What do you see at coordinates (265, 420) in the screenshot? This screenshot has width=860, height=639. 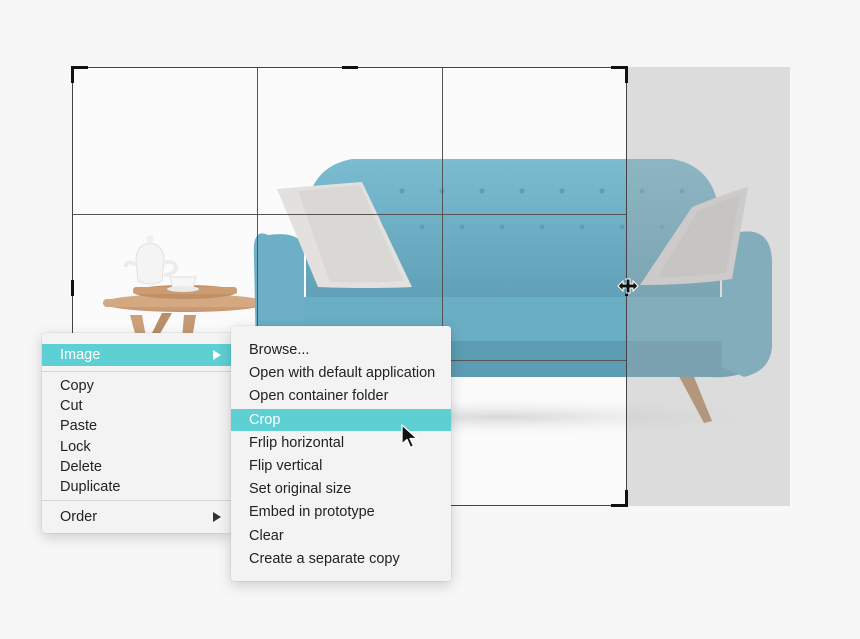 I see `menu-item-label: Crop` at bounding box center [265, 420].